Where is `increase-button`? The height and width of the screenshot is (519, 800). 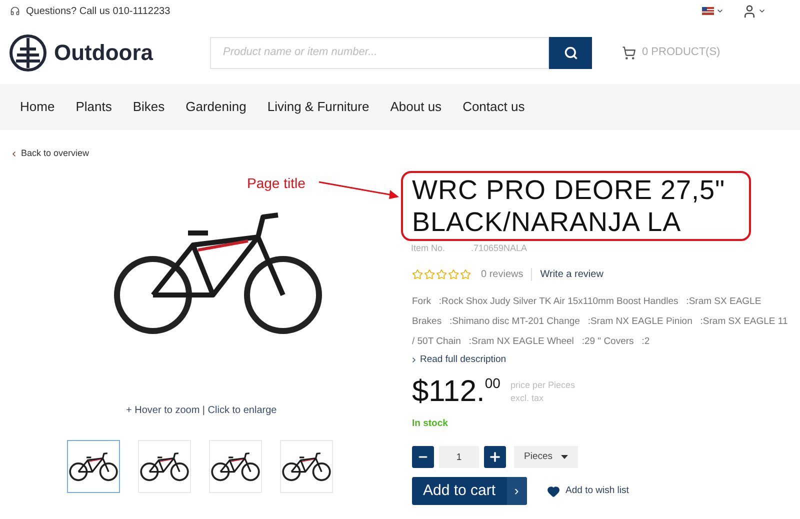 increase-button is located at coordinates (495, 457).